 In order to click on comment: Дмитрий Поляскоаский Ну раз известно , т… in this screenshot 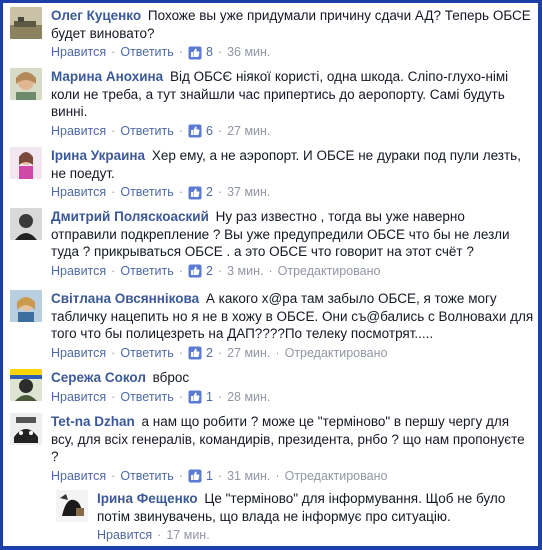, I will do `click(272, 244)`.